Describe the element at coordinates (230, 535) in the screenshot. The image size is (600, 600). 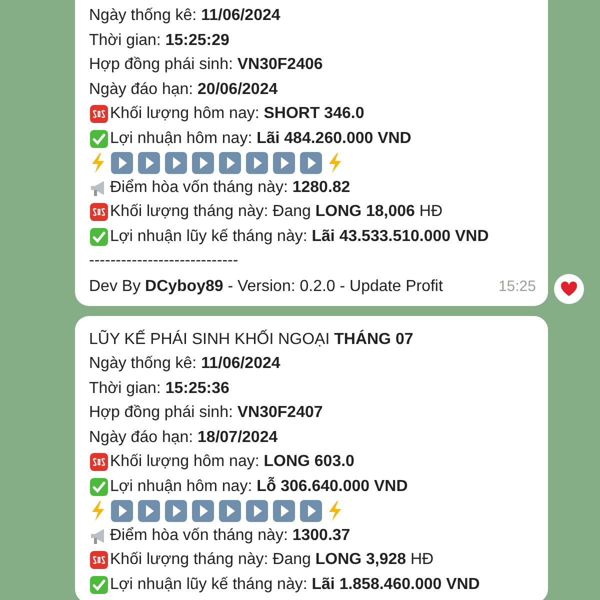
I see `message-line: Điểm hòa vốn tháng này: 1300.37` at that location.